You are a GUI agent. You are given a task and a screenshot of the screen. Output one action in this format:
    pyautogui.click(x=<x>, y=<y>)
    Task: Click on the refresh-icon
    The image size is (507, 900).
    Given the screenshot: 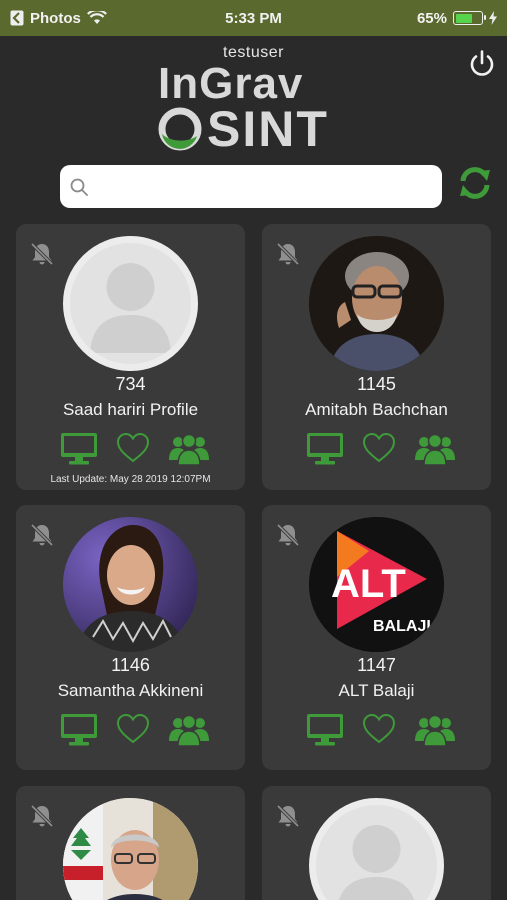 What is the action you would take?
    pyautogui.click(x=475, y=183)
    